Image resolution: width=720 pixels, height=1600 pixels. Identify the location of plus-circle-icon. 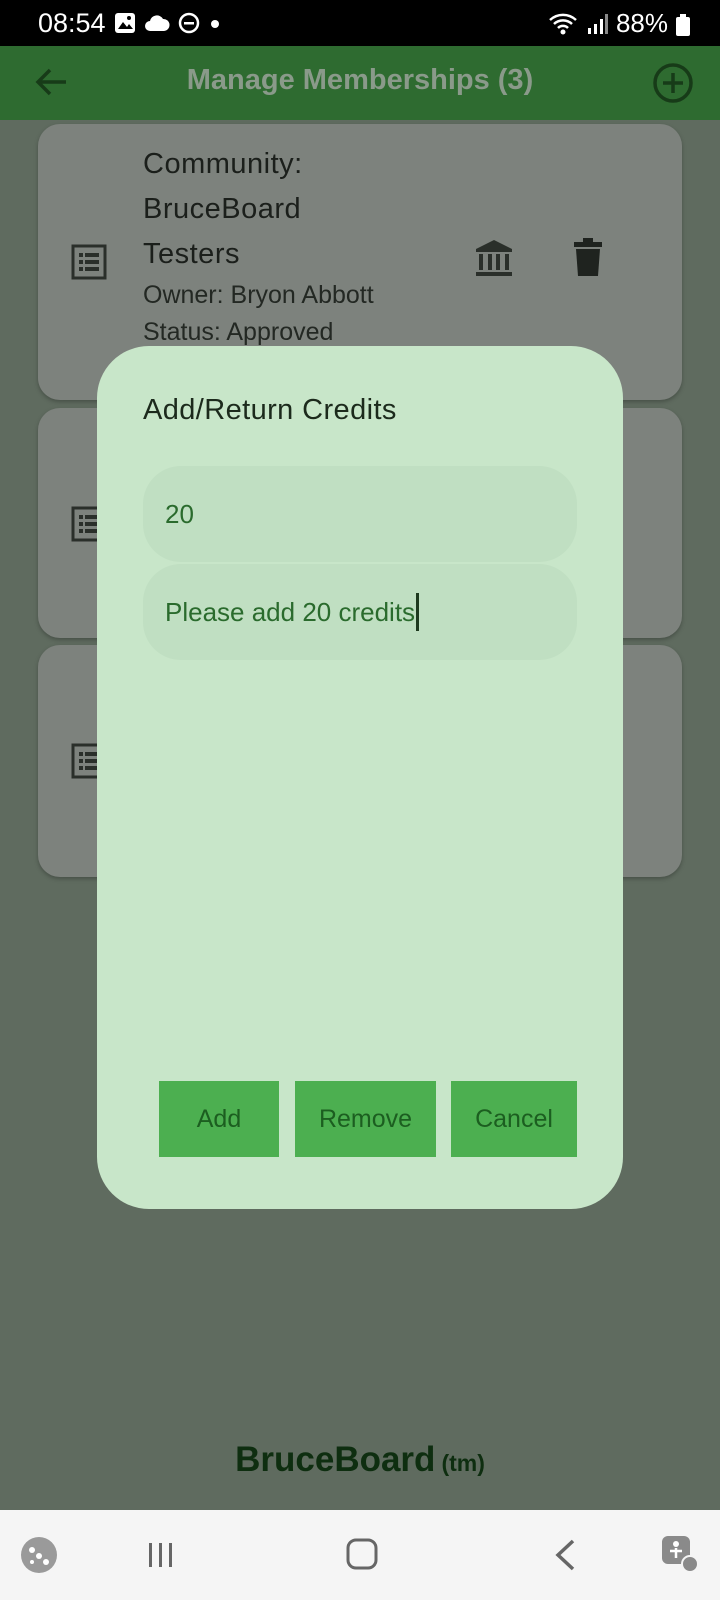
(673, 83).